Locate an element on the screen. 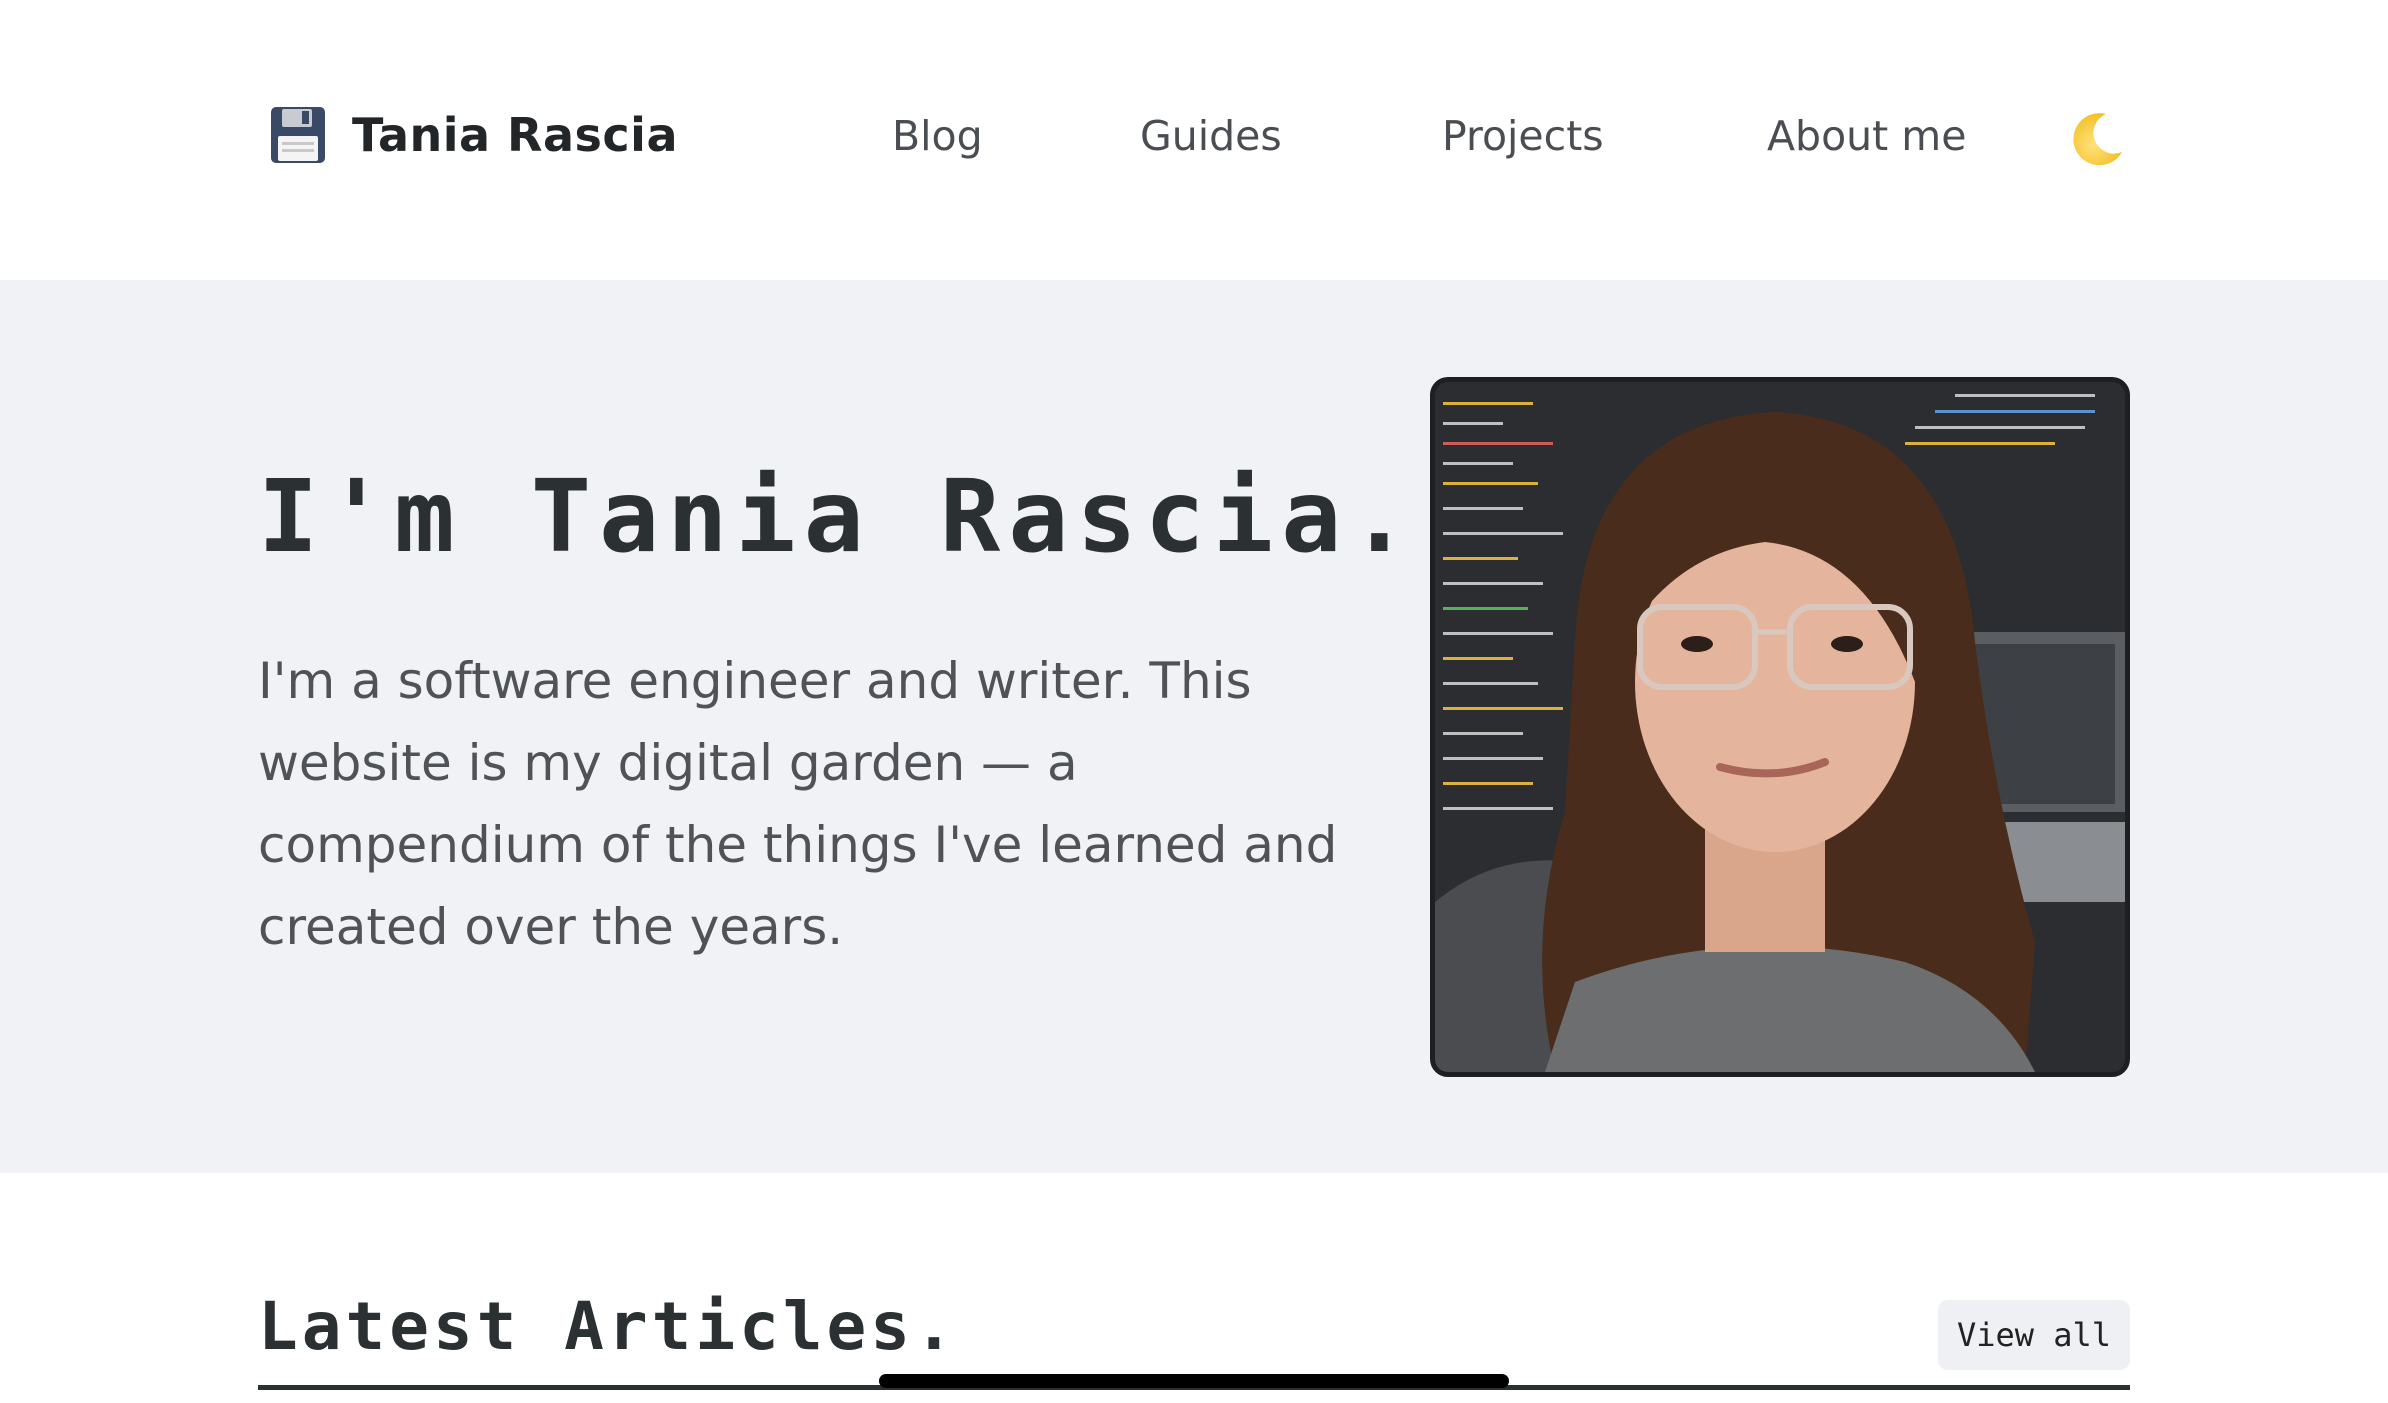 This screenshot has width=2388, height=1403. main-nav: Blog Guides Projects About me is located at coordinates (1194, 136).